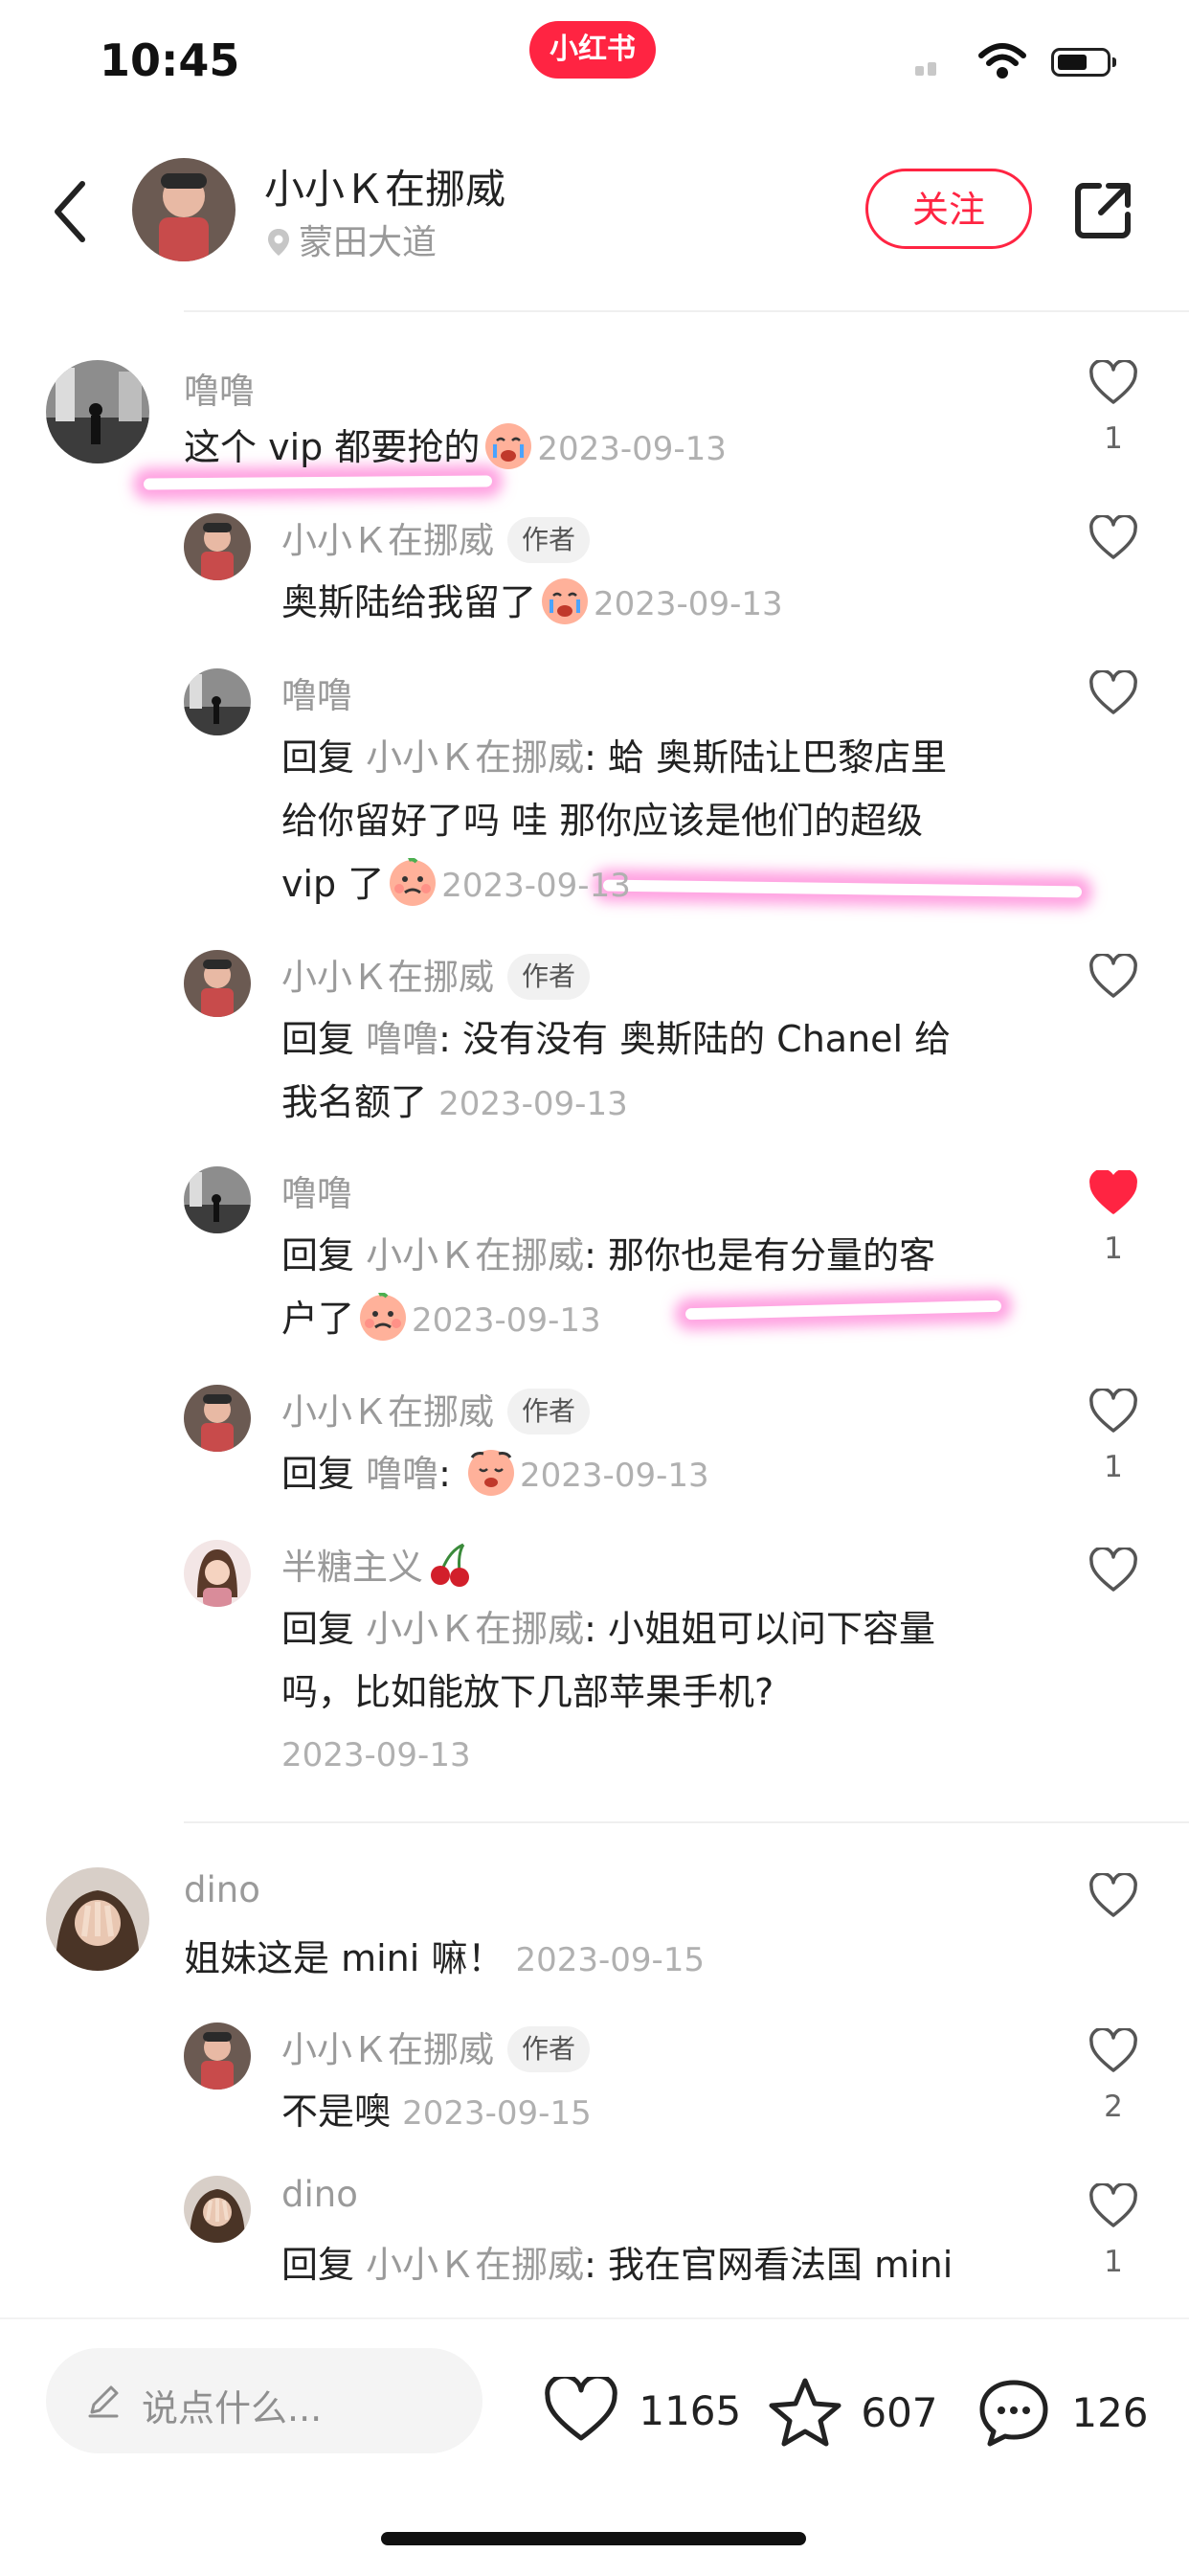 The height and width of the screenshot is (2576, 1189). I want to click on reply-text: 不是噢 2023-09-15, so click(436, 2112).